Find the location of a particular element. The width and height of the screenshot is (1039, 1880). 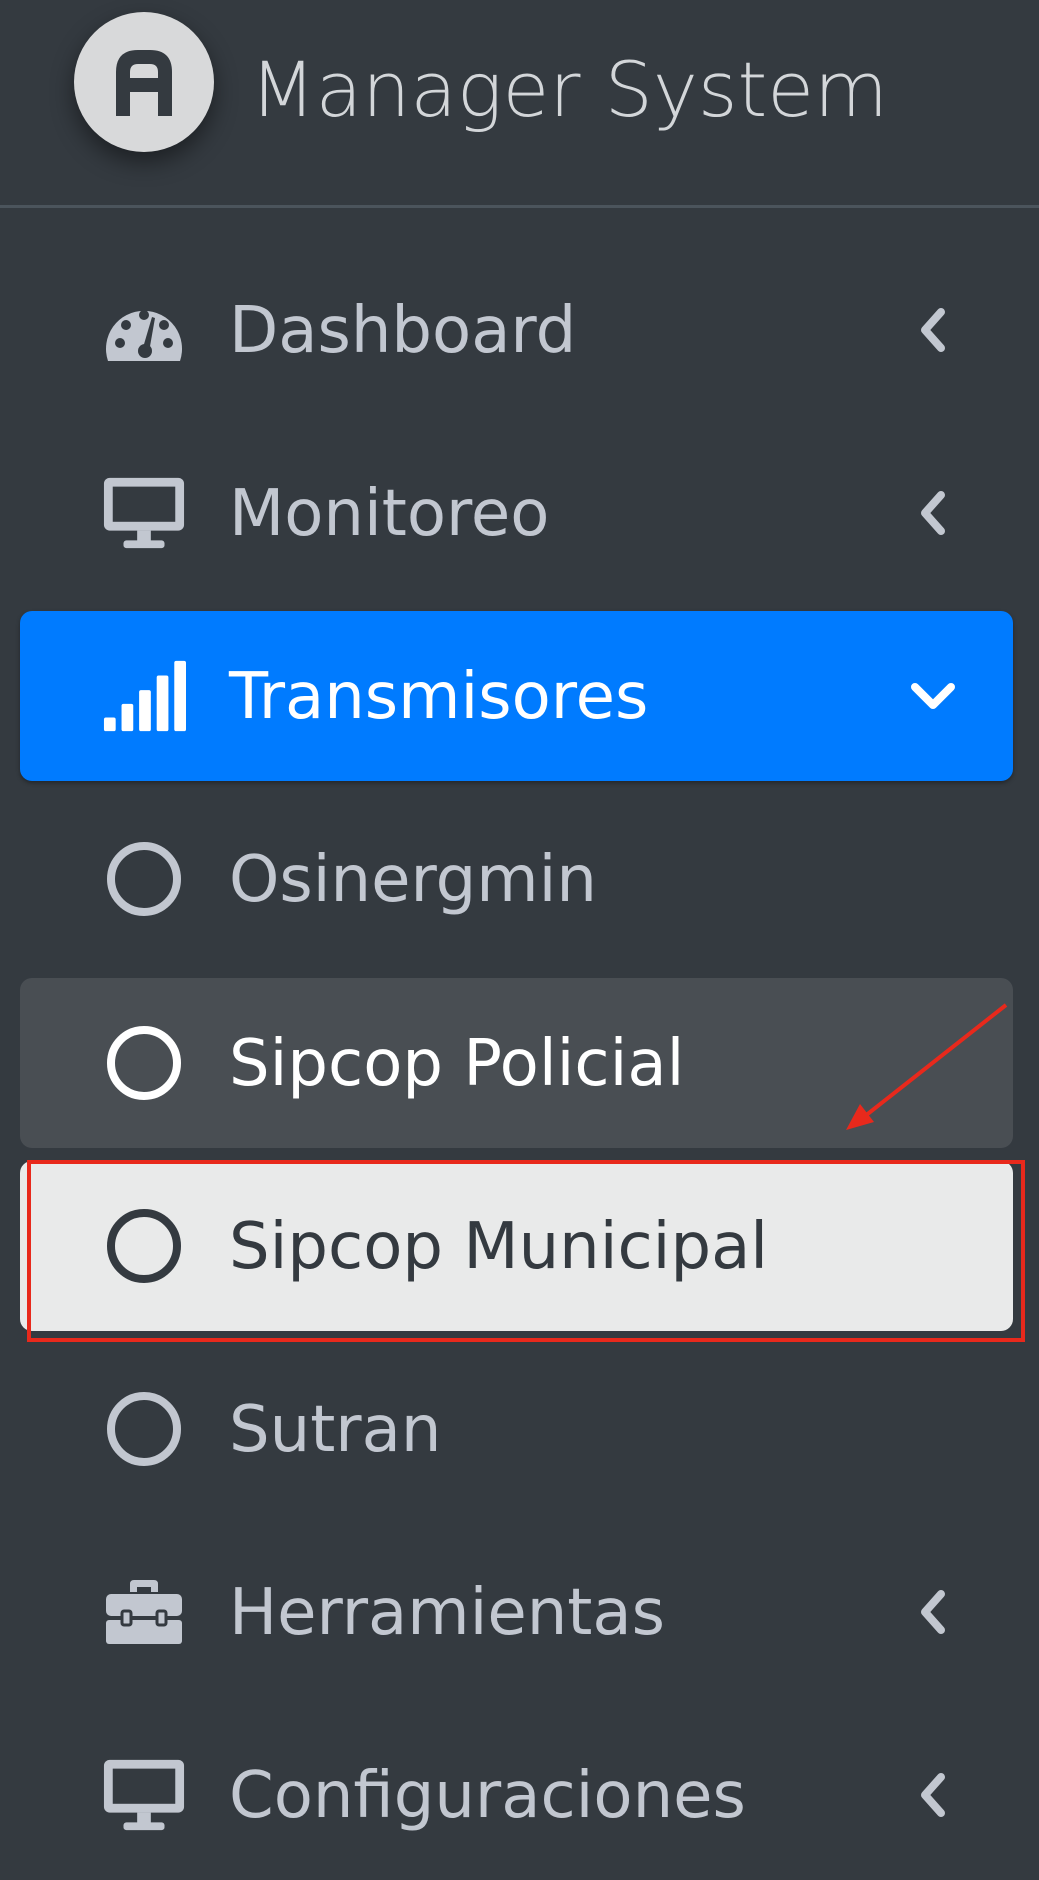

sidebar-item-transmisores: Transmisores is located at coordinates (516, 696).